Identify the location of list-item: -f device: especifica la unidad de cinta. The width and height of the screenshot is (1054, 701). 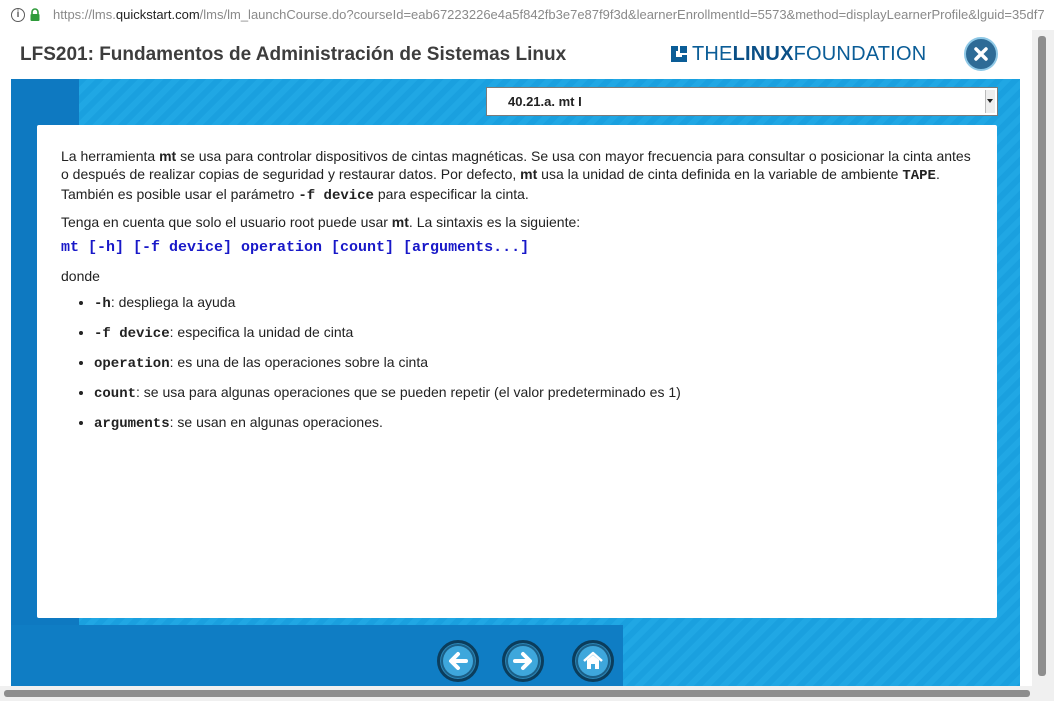
(537, 333).